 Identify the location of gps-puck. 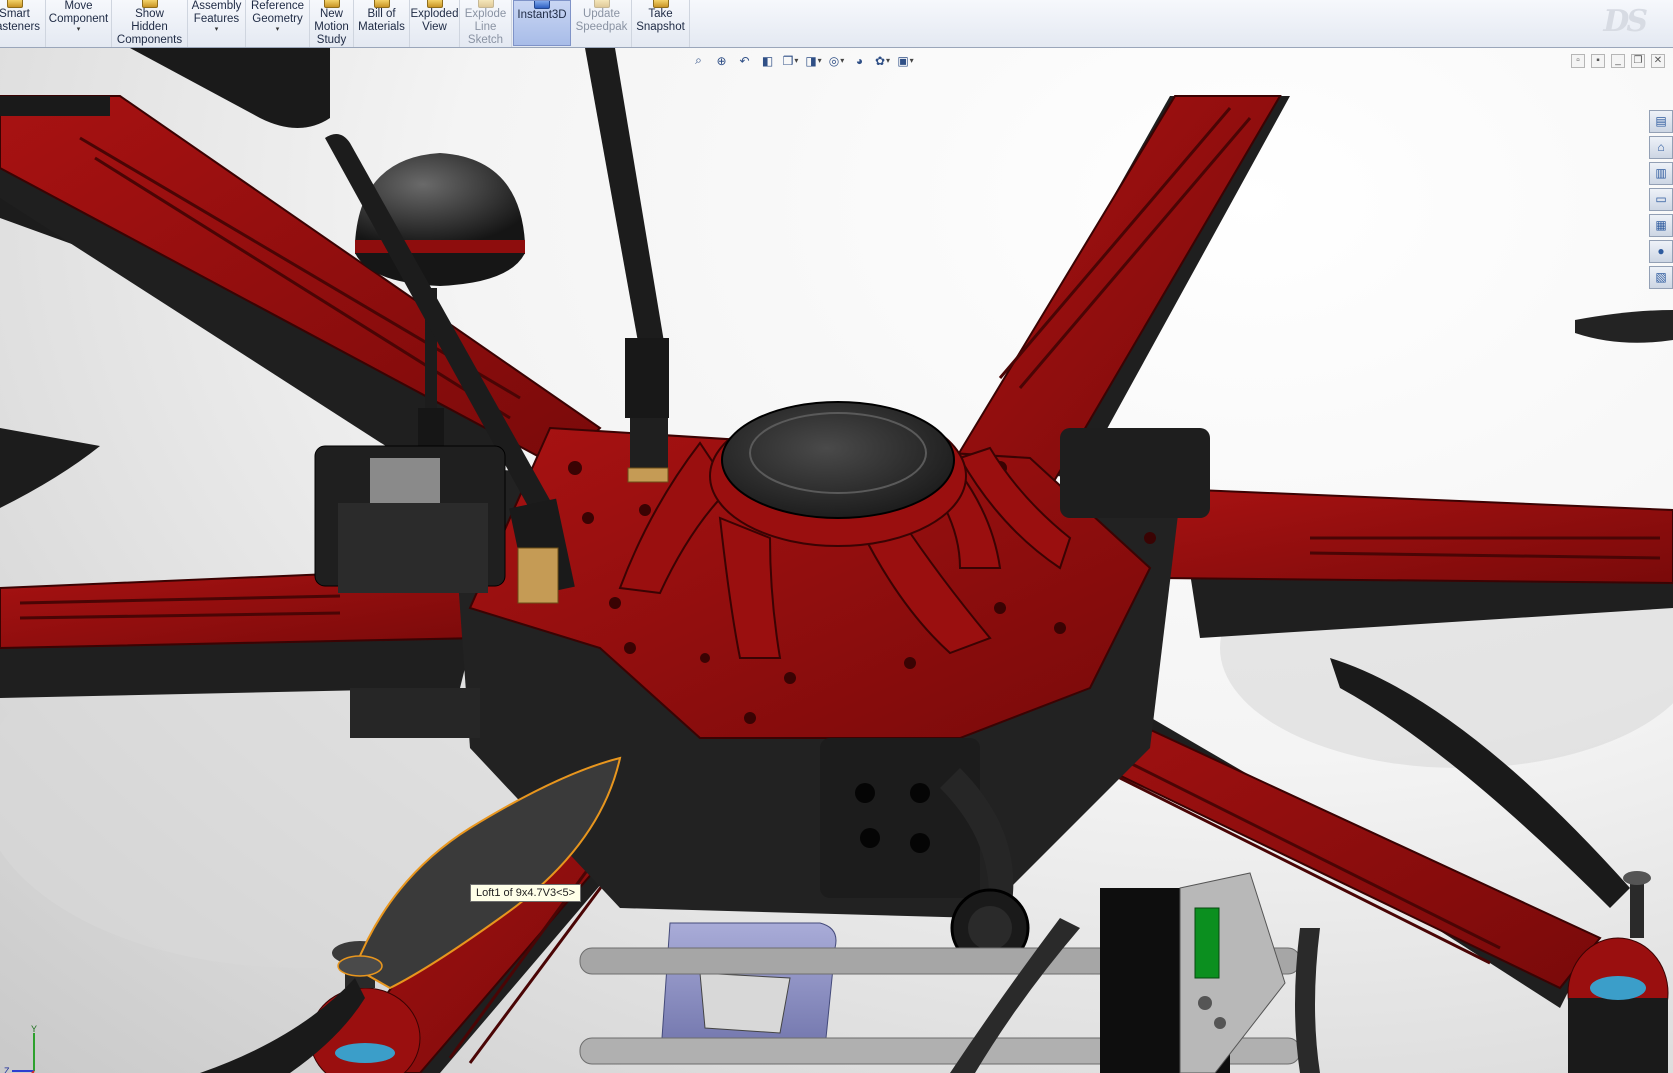
(838, 474).